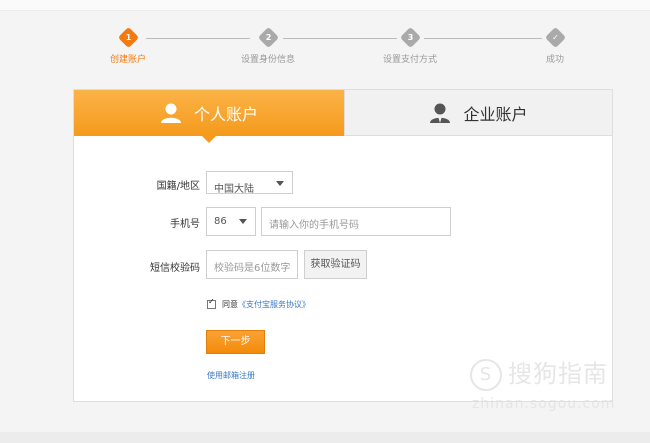 The height and width of the screenshot is (443, 650). What do you see at coordinates (325, 437) in the screenshot?
I see `bottom-band` at bounding box center [325, 437].